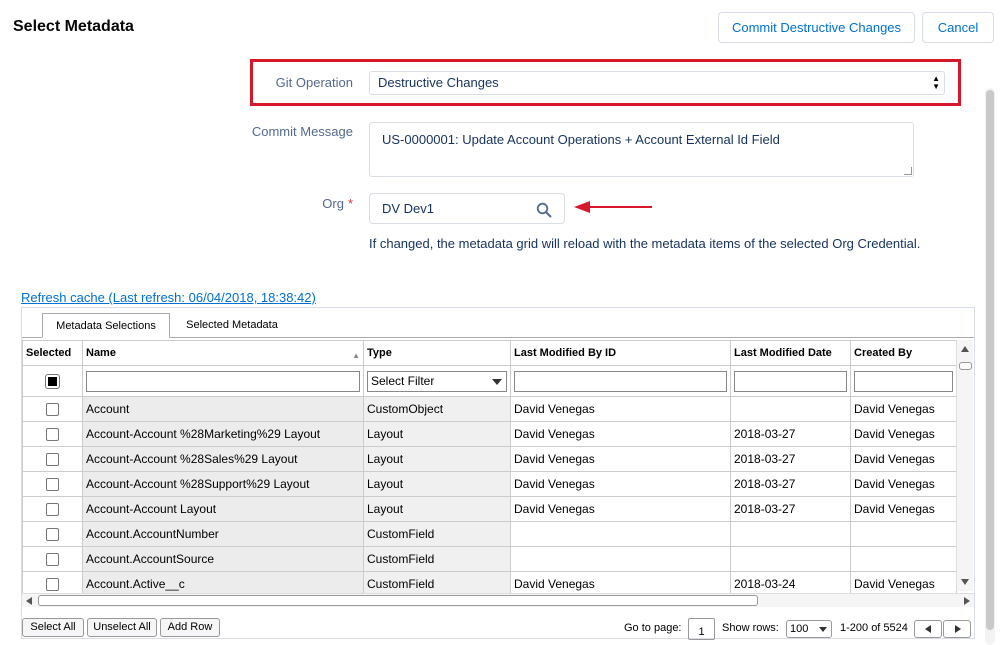  What do you see at coordinates (823, 629) in the screenshot?
I see `chevron-down-icon` at bounding box center [823, 629].